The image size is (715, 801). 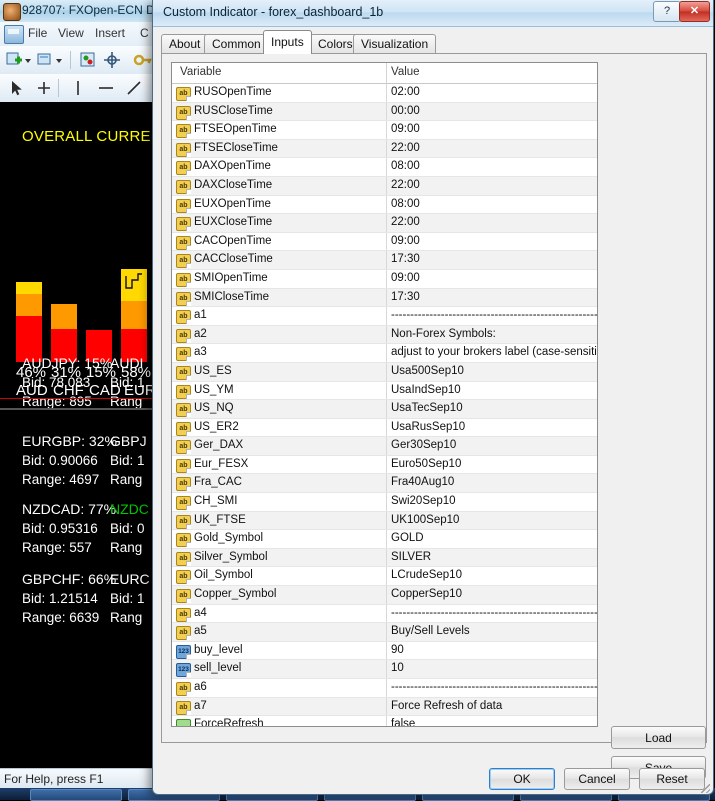 I want to click on variable-value-cell: 10, so click(x=397, y=668).